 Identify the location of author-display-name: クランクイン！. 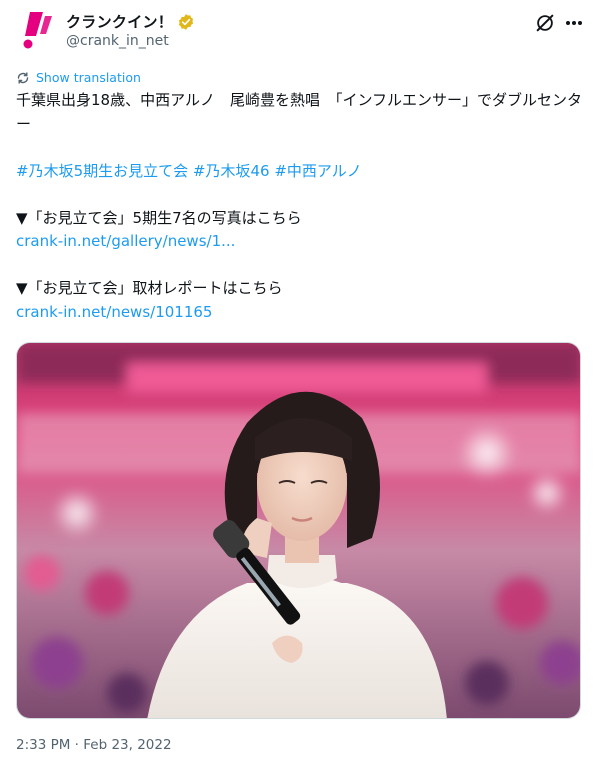
(119, 21).